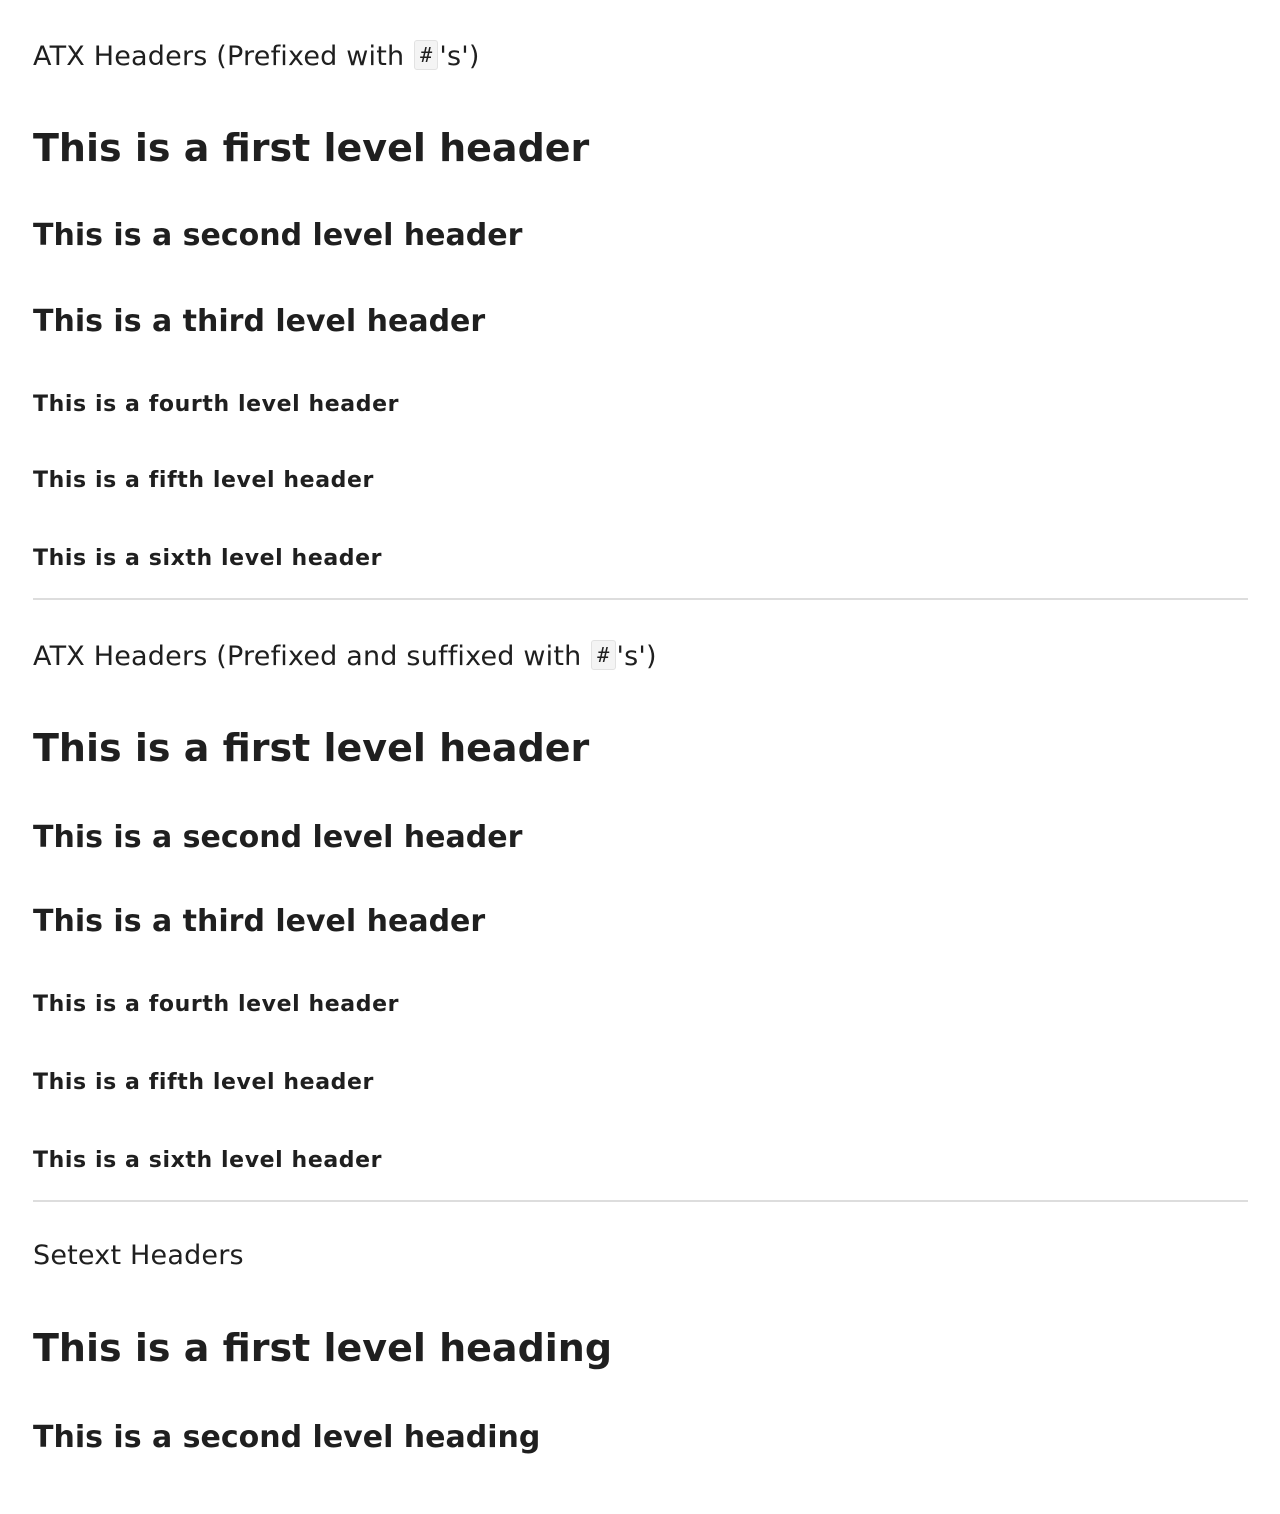 The height and width of the screenshot is (1514, 1280). Describe the element at coordinates (312, 656) in the screenshot. I see `section-label-text: ATX Headers (Prefixed and suffixed with` at that location.